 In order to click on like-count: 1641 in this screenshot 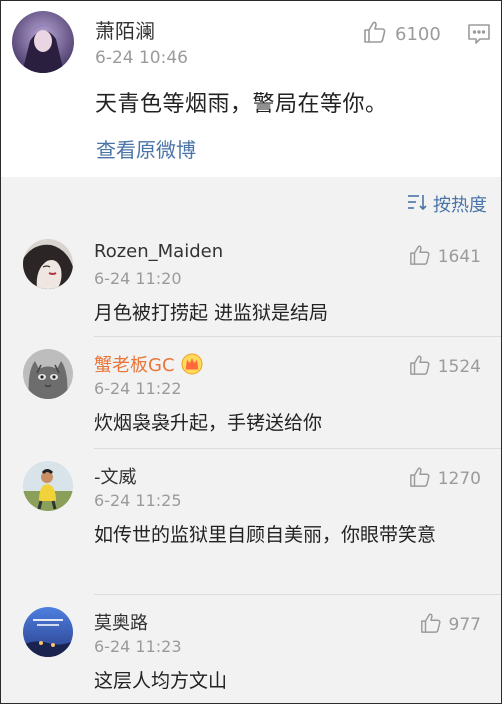, I will do `click(459, 257)`.